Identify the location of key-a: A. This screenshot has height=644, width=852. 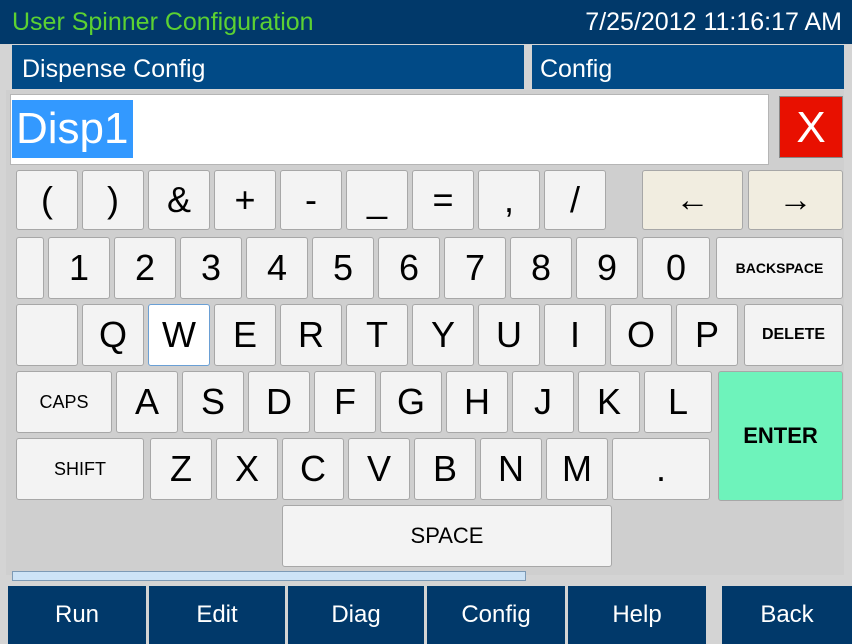
(147, 402).